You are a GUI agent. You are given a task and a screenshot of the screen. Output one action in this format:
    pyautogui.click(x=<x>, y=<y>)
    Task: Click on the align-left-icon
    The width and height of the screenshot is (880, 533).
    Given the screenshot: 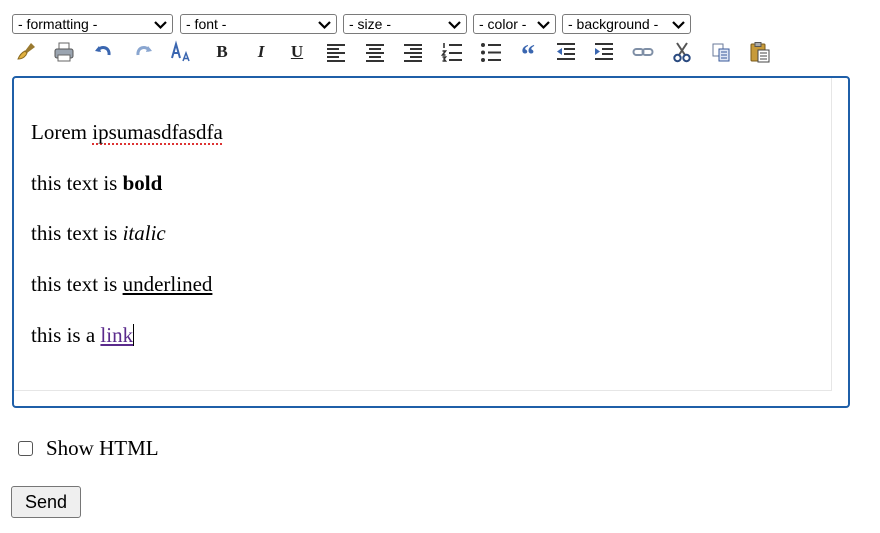 What is the action you would take?
    pyautogui.click(x=336, y=53)
    